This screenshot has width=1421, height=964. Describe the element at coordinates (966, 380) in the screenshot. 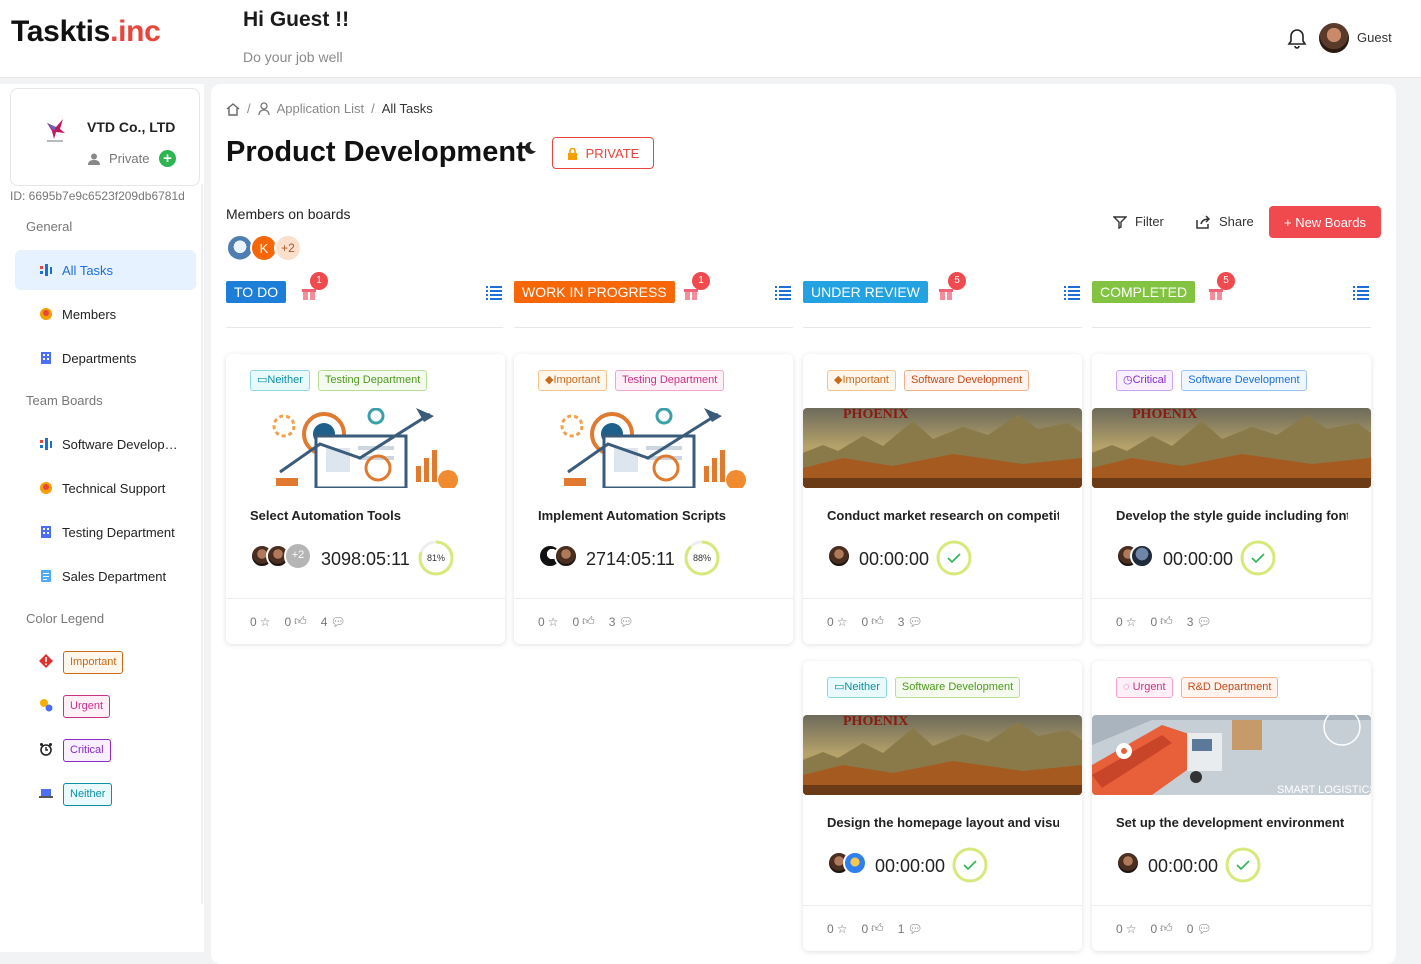

I see `department-tag: Software Development` at that location.